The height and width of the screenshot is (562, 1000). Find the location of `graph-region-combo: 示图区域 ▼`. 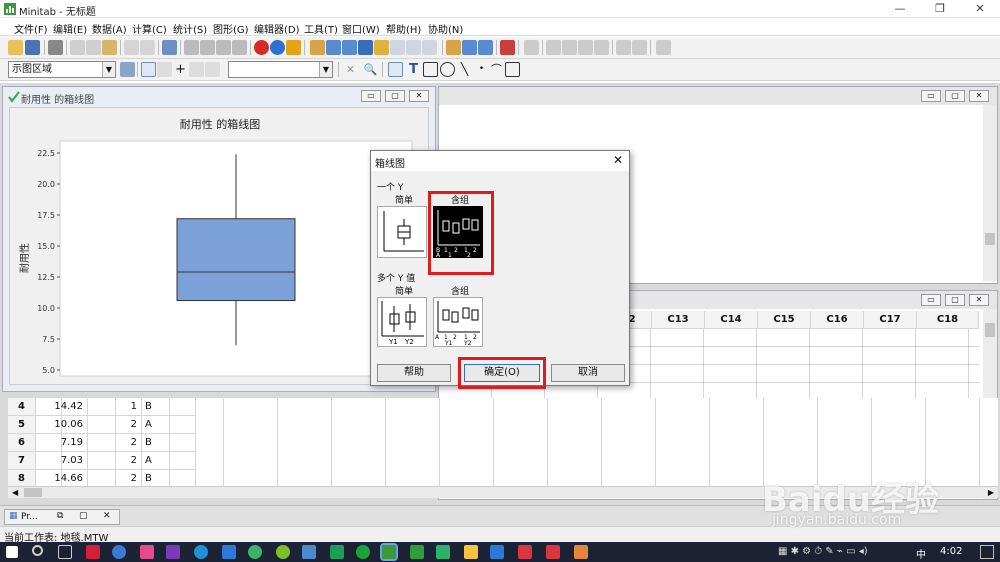

graph-region-combo: 示图区域 ▼ is located at coordinates (62, 69).